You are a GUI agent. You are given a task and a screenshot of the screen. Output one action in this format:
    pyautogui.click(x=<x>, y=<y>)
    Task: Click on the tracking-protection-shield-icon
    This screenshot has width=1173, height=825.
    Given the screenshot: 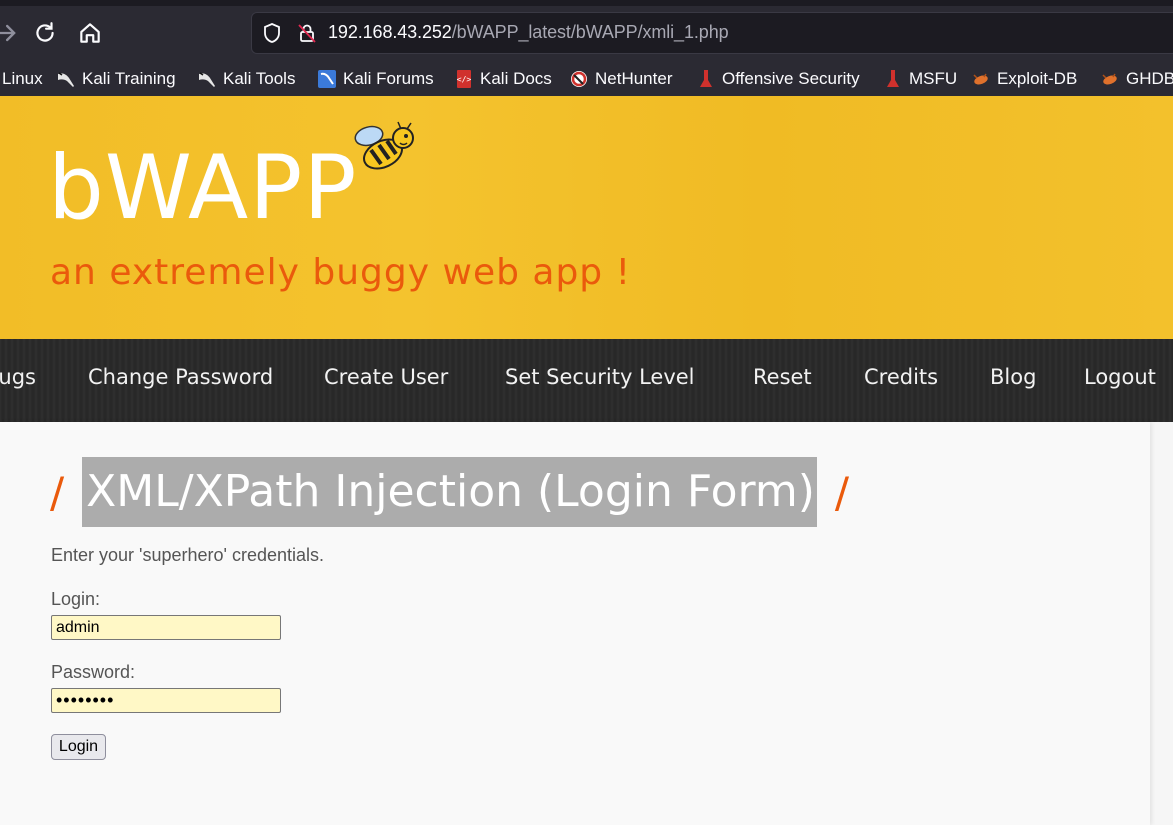 What is the action you would take?
    pyautogui.click(x=272, y=33)
    